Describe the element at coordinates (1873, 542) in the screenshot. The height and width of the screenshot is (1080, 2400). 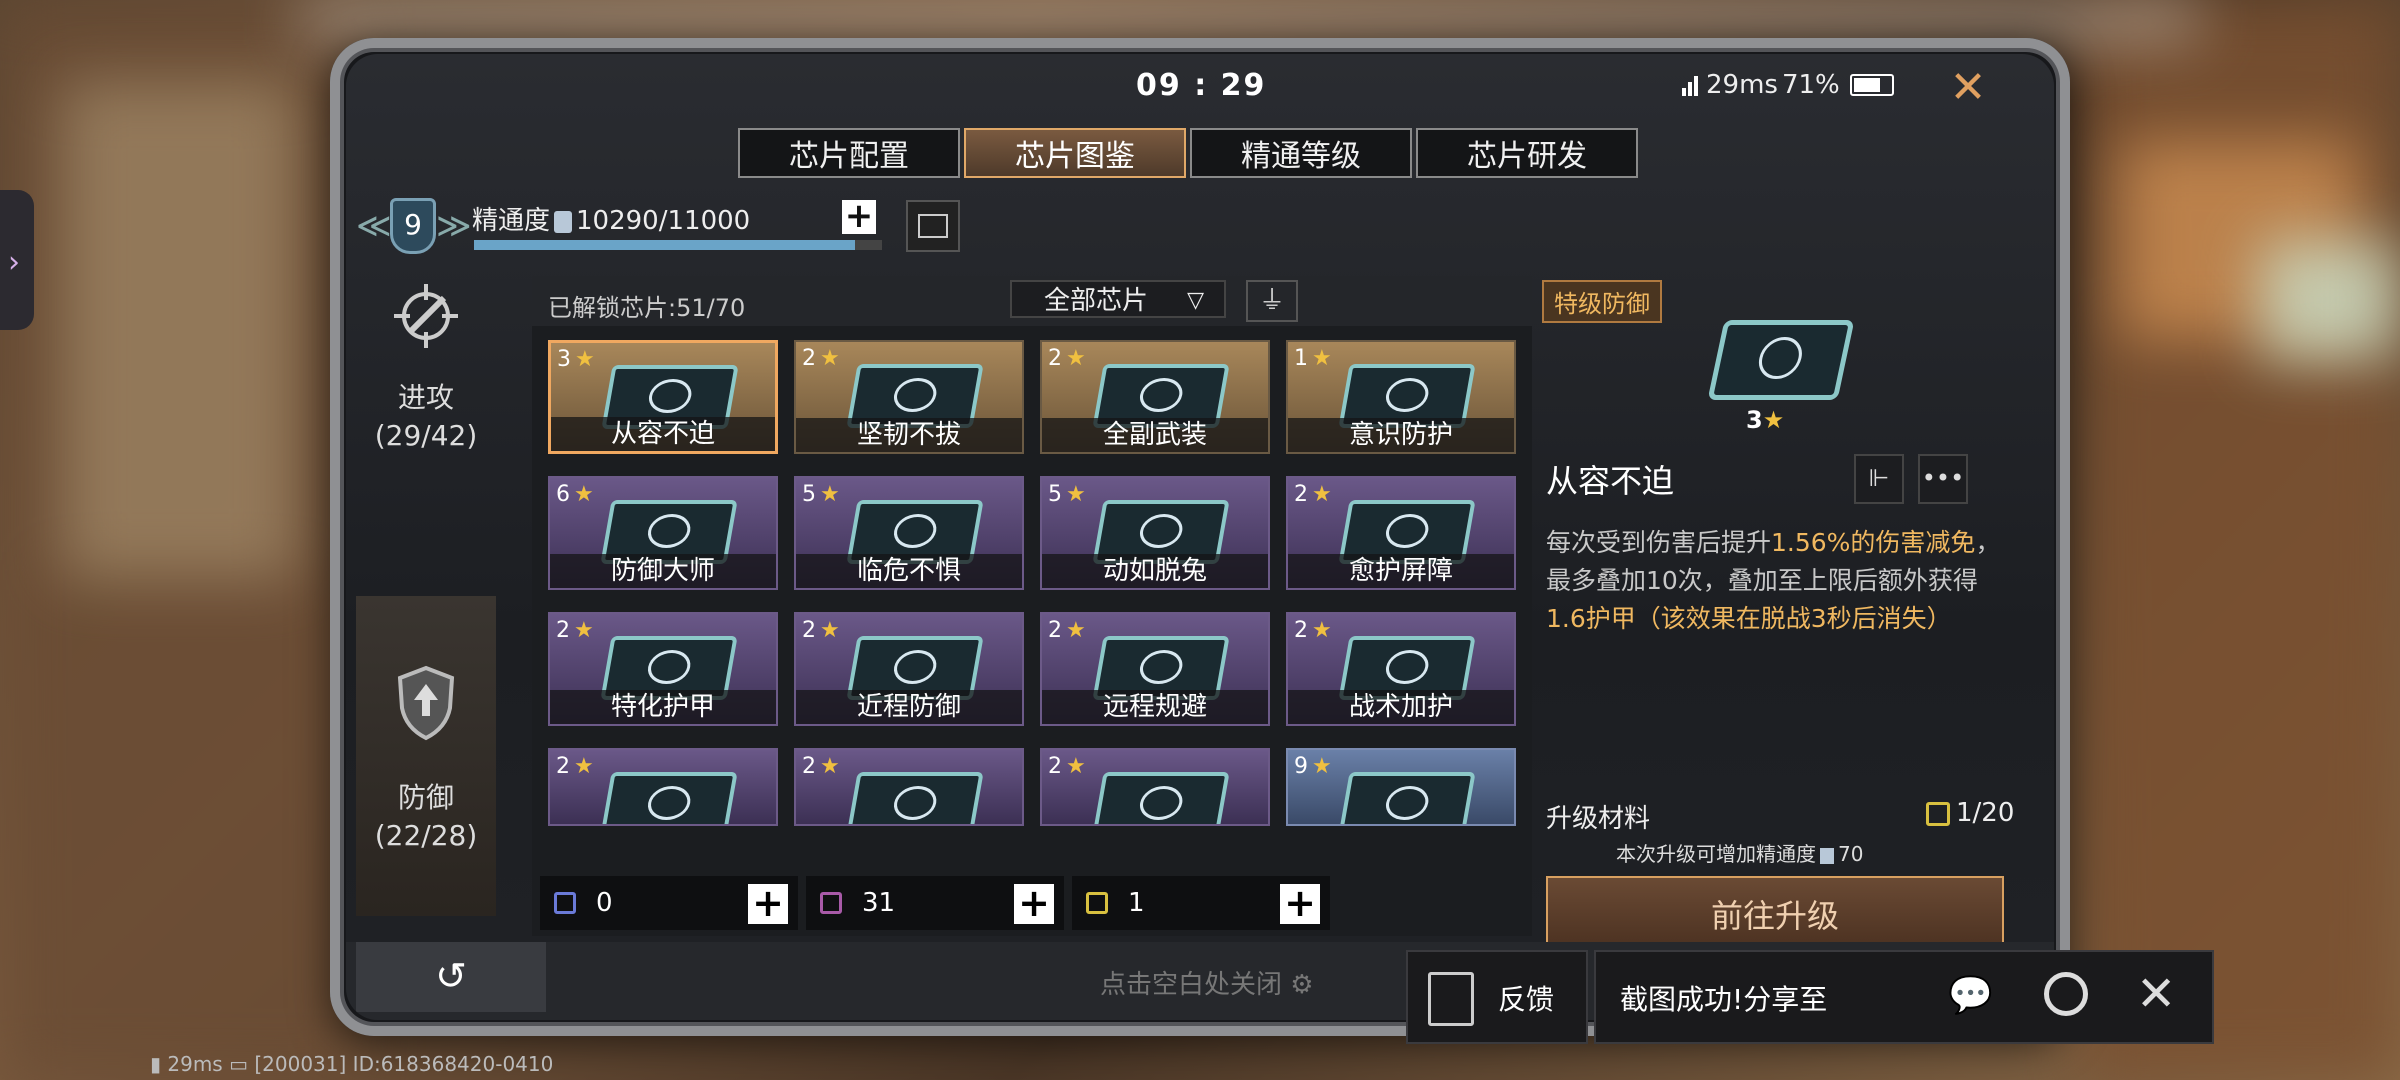
I see `desc-highlight: 1.56%的伤害减免` at that location.